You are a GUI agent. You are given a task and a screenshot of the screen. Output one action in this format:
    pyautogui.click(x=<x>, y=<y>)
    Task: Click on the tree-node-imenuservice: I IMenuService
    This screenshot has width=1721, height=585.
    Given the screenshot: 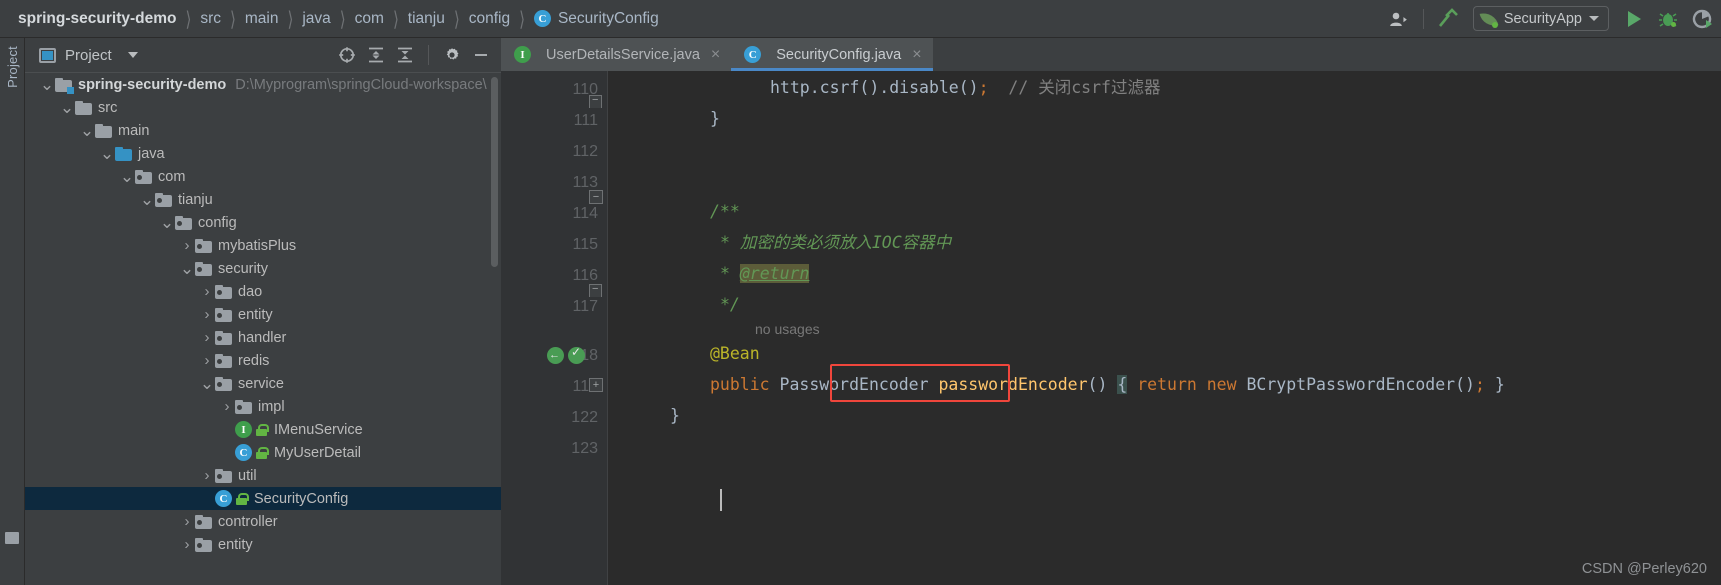 What is the action you would take?
    pyautogui.click(x=263, y=429)
    